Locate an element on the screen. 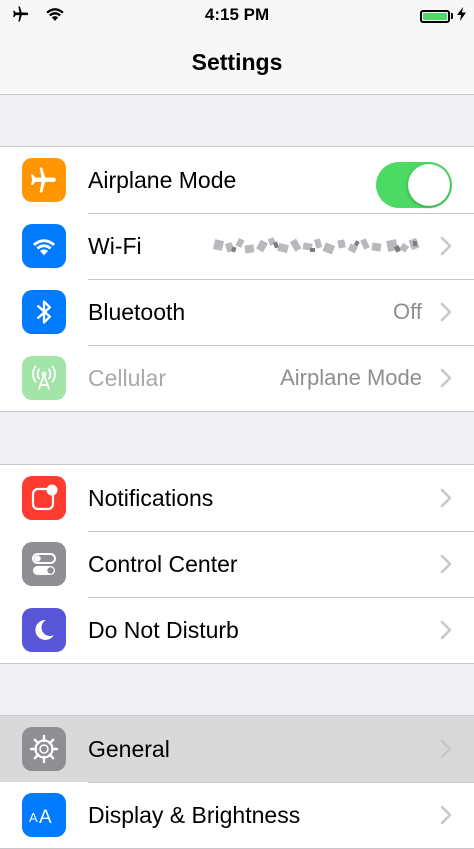 The height and width of the screenshot is (849, 474). display-brightness-icon: A A is located at coordinates (44, 815).